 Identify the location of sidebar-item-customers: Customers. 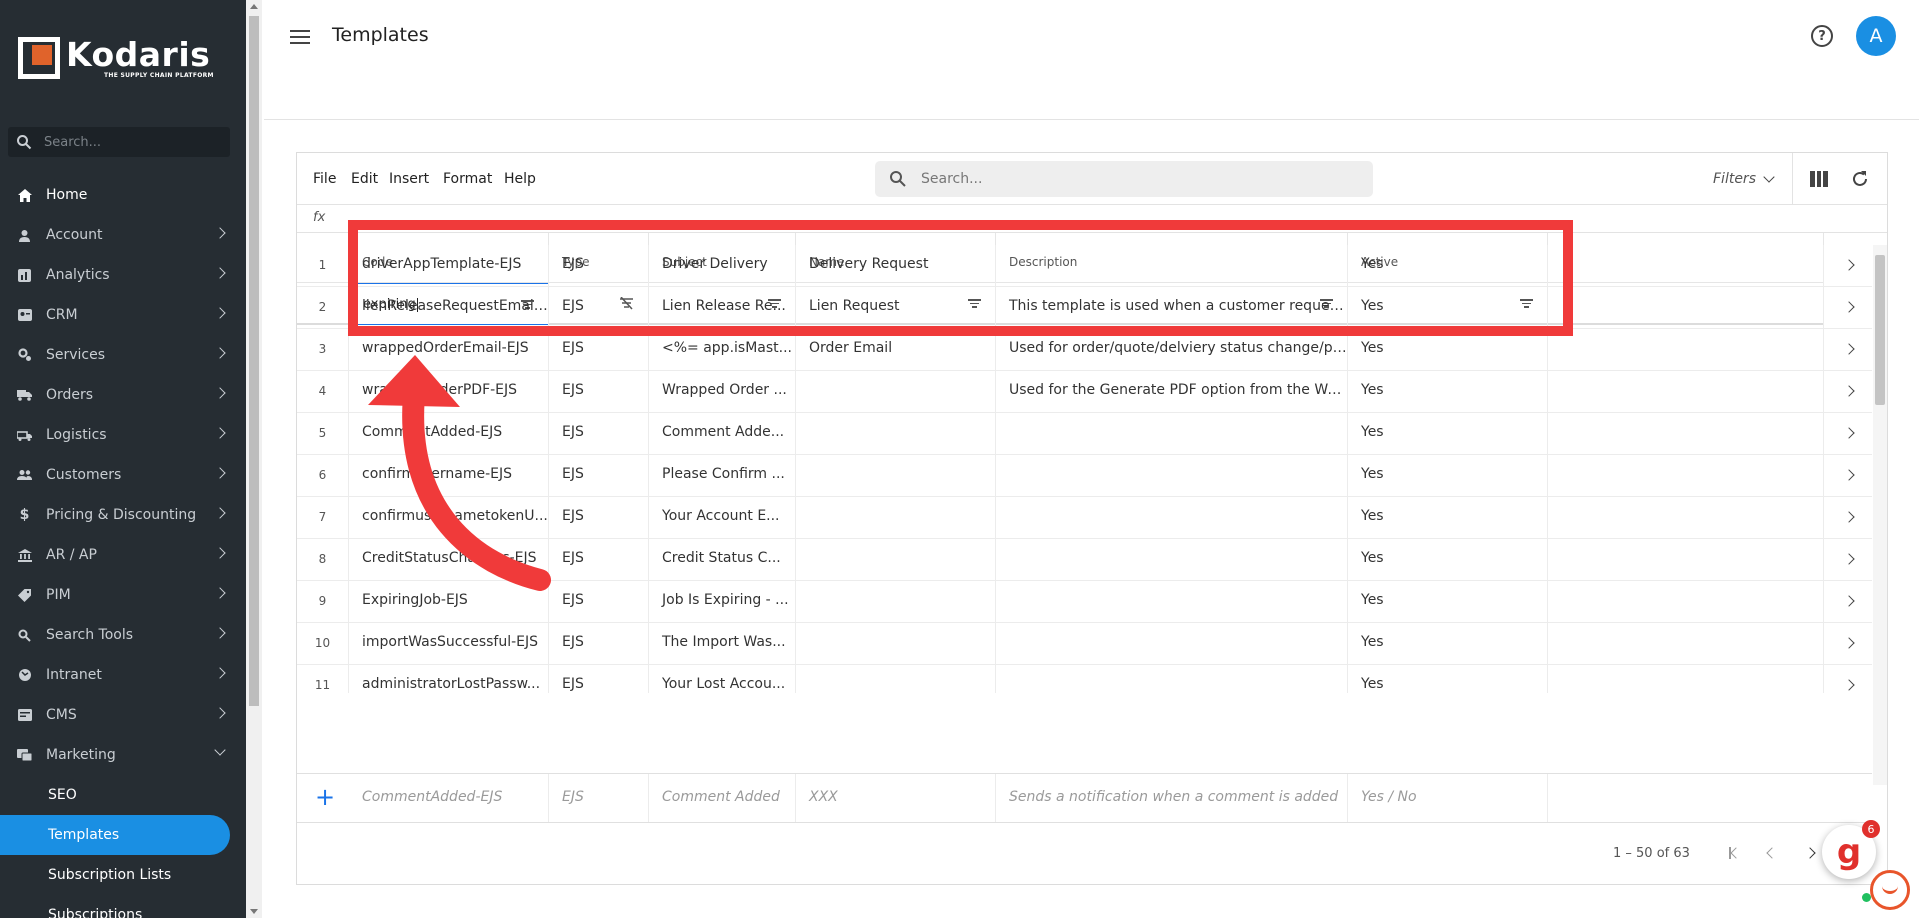
(123, 475).